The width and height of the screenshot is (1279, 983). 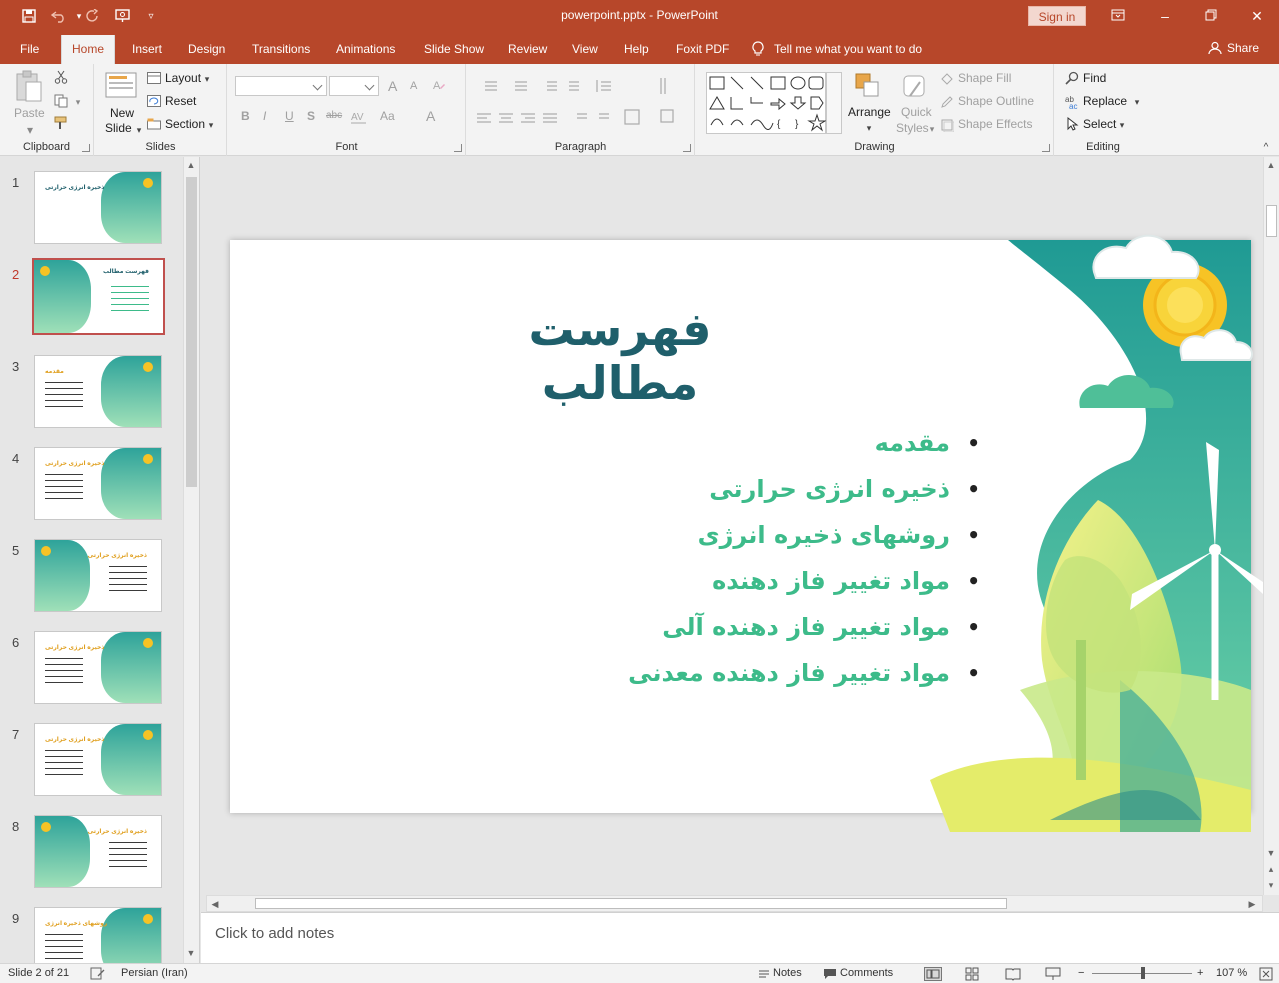 What do you see at coordinates (984, 78) in the screenshot?
I see `shape-fill-button: Shape Fill` at bounding box center [984, 78].